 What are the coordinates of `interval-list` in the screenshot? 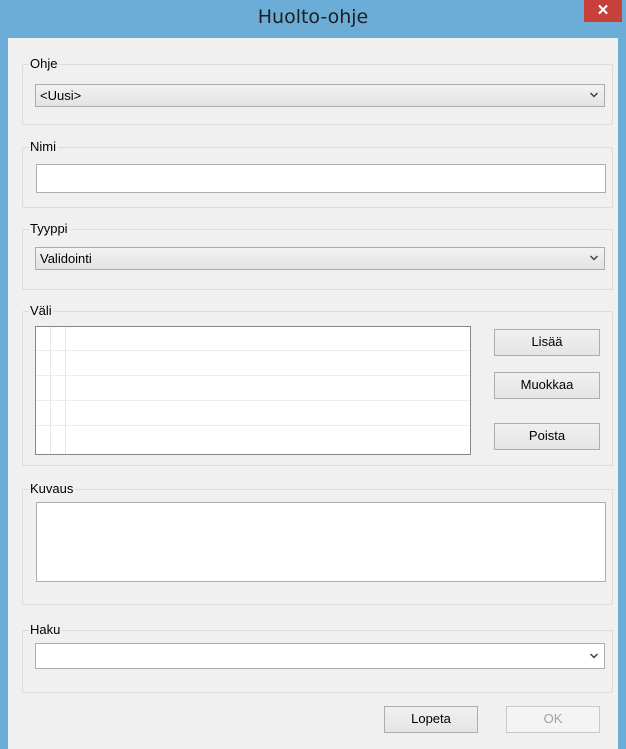 It's located at (253, 390).